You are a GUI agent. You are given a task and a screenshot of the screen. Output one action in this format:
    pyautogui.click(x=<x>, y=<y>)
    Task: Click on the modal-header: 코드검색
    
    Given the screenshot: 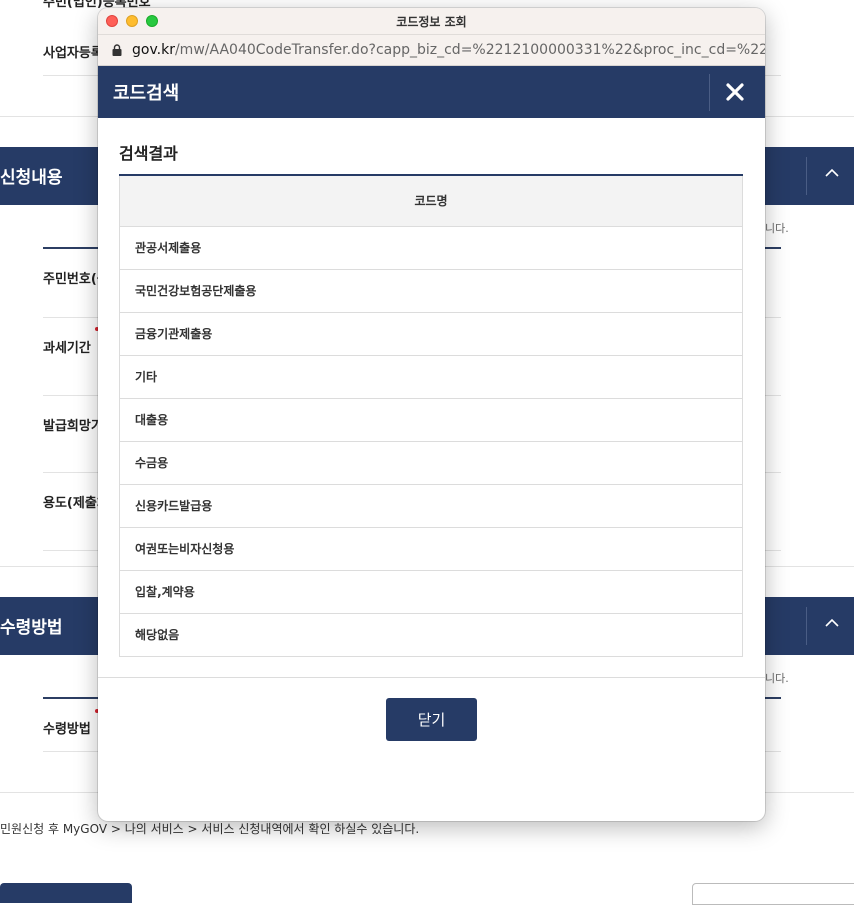 What is the action you would take?
    pyautogui.click(x=431, y=92)
    